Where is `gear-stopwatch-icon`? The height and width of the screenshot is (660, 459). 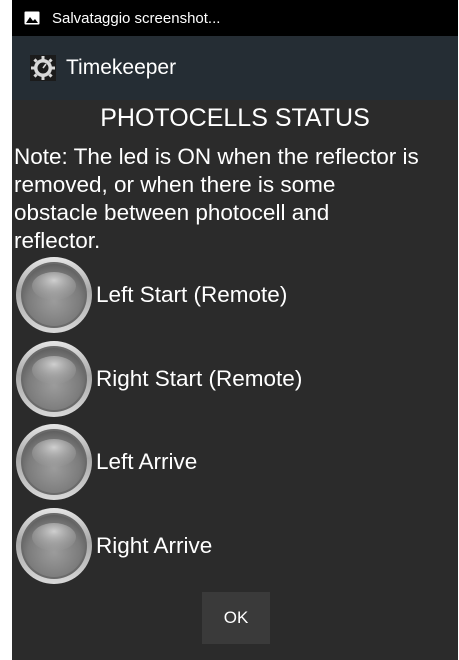
gear-stopwatch-icon is located at coordinates (43, 68).